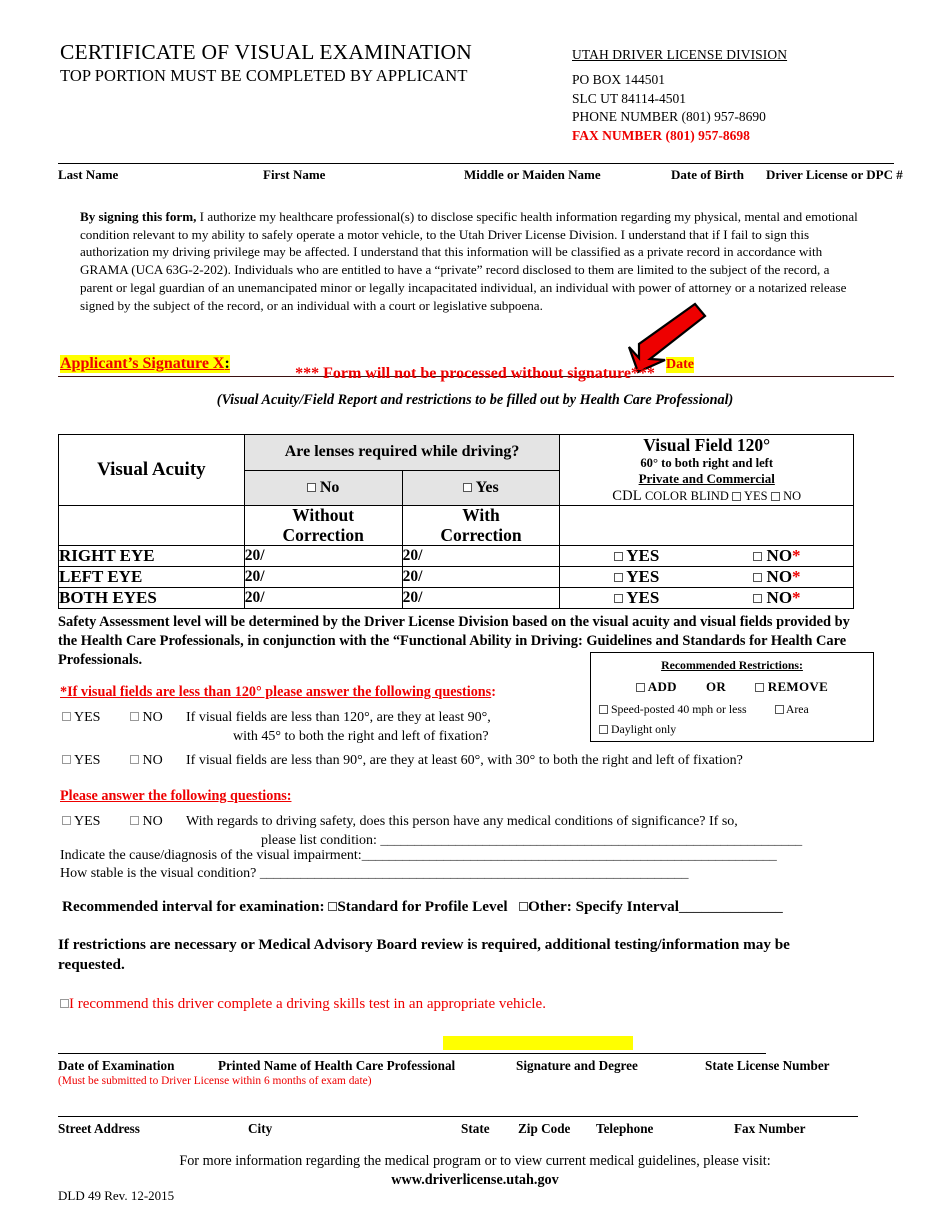 The image size is (950, 1230). What do you see at coordinates (643, 556) in the screenshot?
I see `right-eye-yes-label: YES` at bounding box center [643, 556].